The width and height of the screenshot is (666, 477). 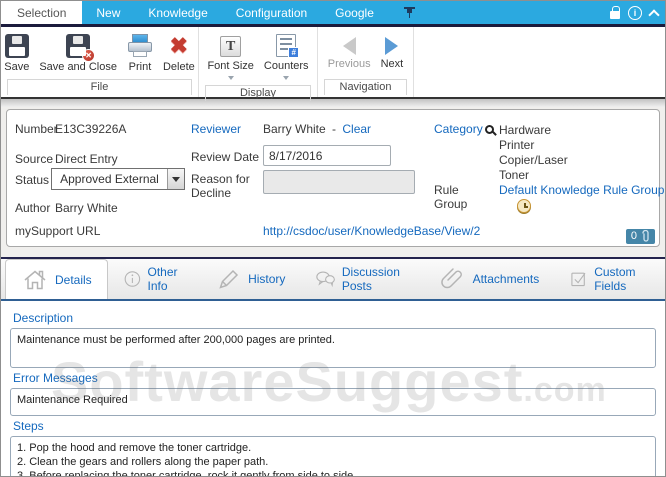 I want to click on toolbar-group-display: T Font Size # Counters Display, so click(x=258, y=64).